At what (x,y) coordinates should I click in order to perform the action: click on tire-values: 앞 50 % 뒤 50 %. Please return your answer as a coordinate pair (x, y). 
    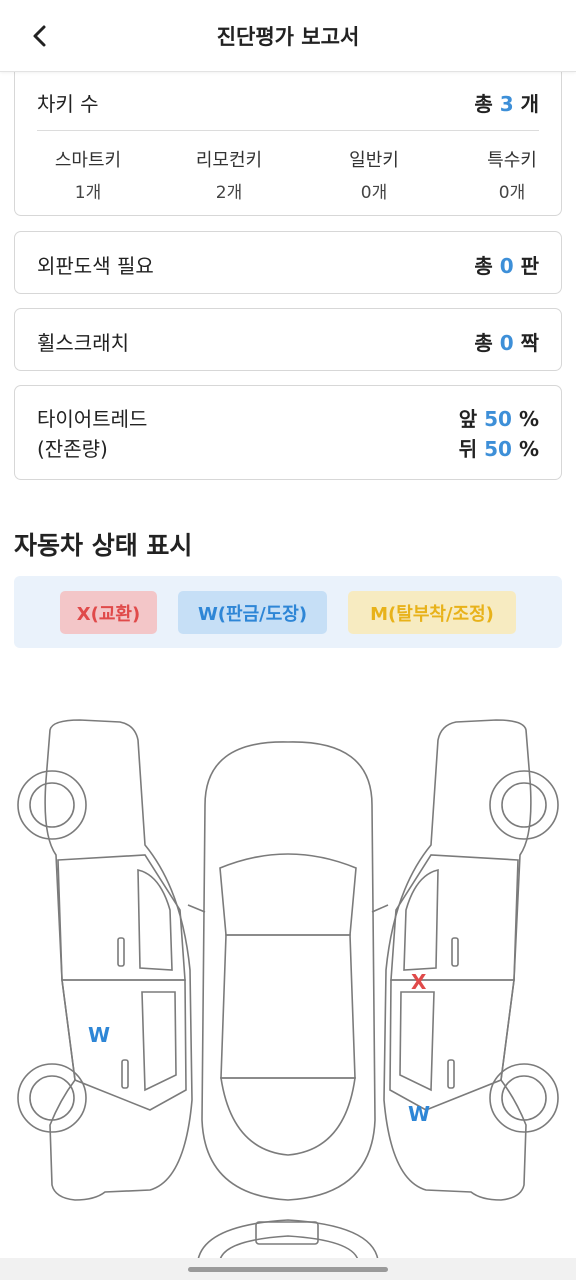
    Looking at the image, I should click on (499, 434).